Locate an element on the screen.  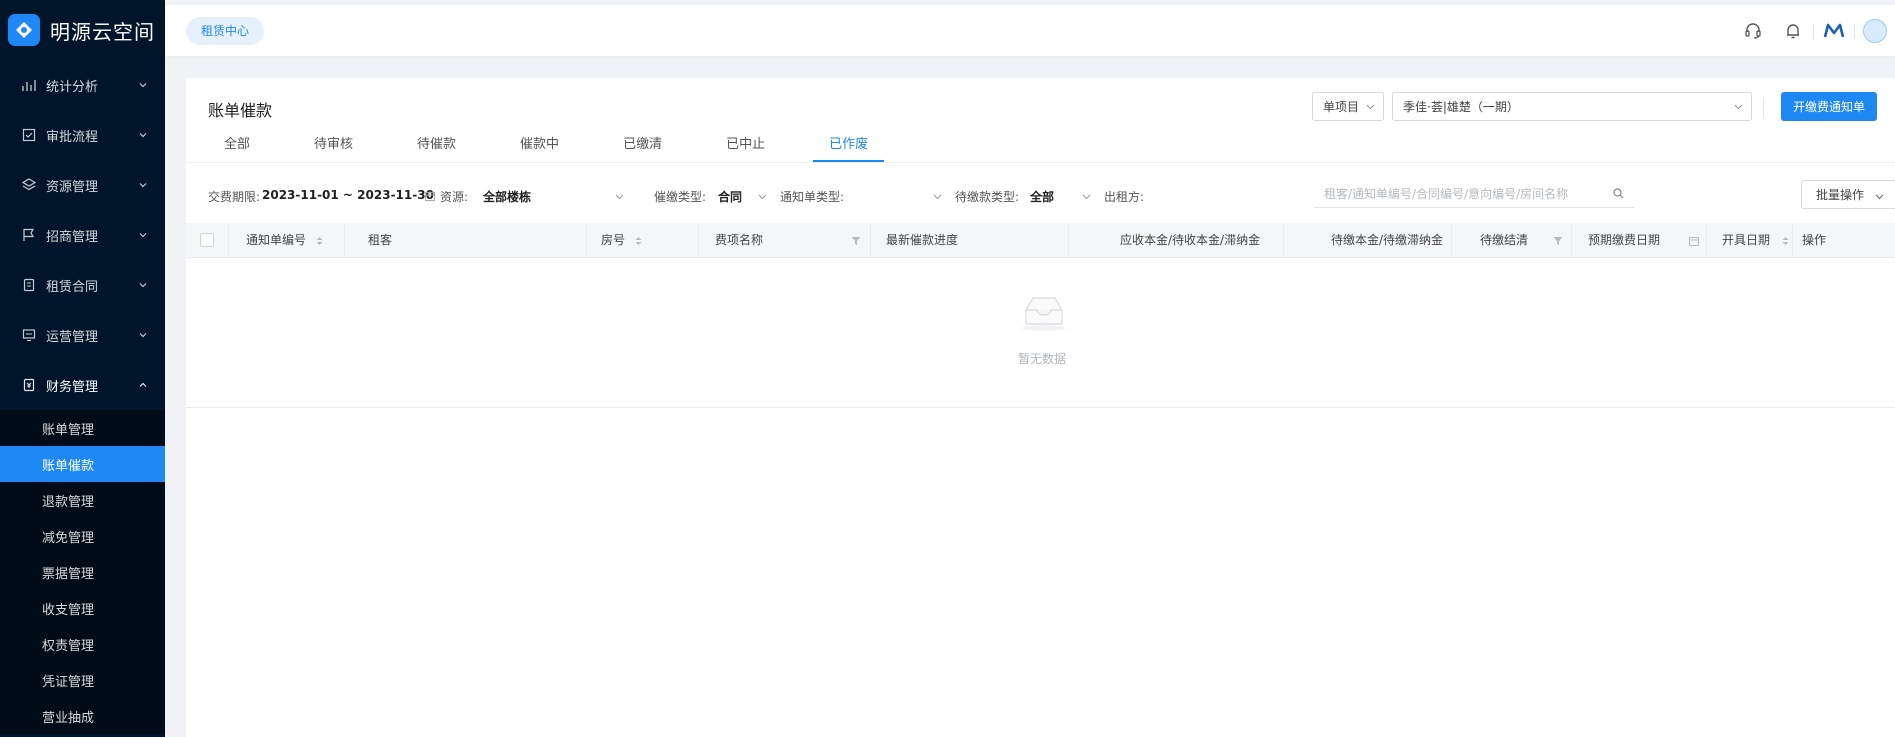
chevron-up-icon is located at coordinates (143, 384).